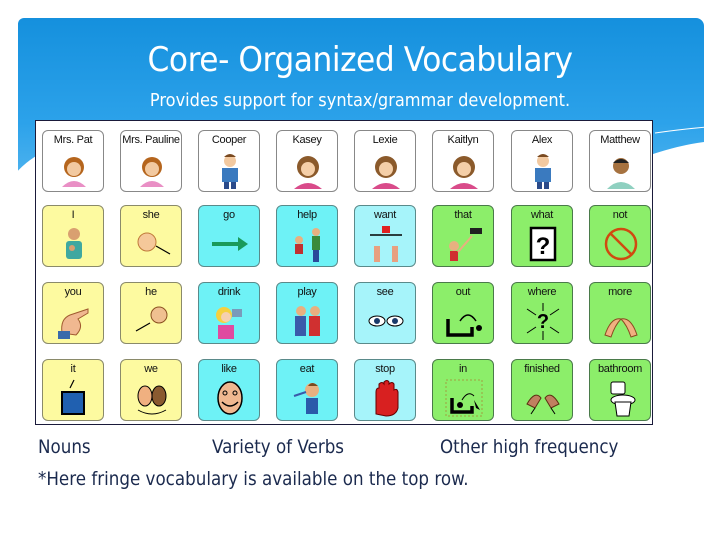 This screenshot has height=540, width=720. I want to click on vocab-label: drink, so click(229, 292).